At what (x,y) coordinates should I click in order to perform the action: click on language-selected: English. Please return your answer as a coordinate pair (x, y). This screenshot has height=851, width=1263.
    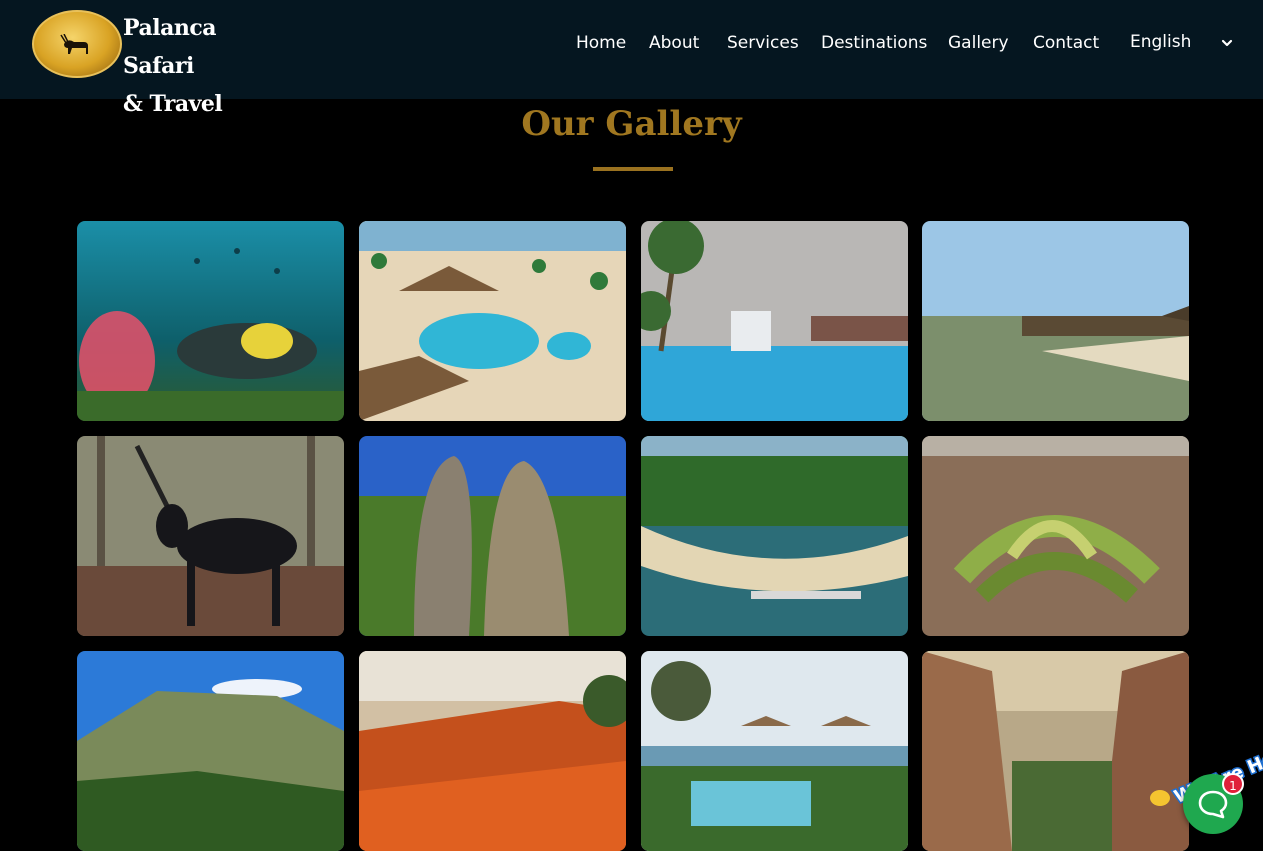
    Looking at the image, I should click on (1161, 42).